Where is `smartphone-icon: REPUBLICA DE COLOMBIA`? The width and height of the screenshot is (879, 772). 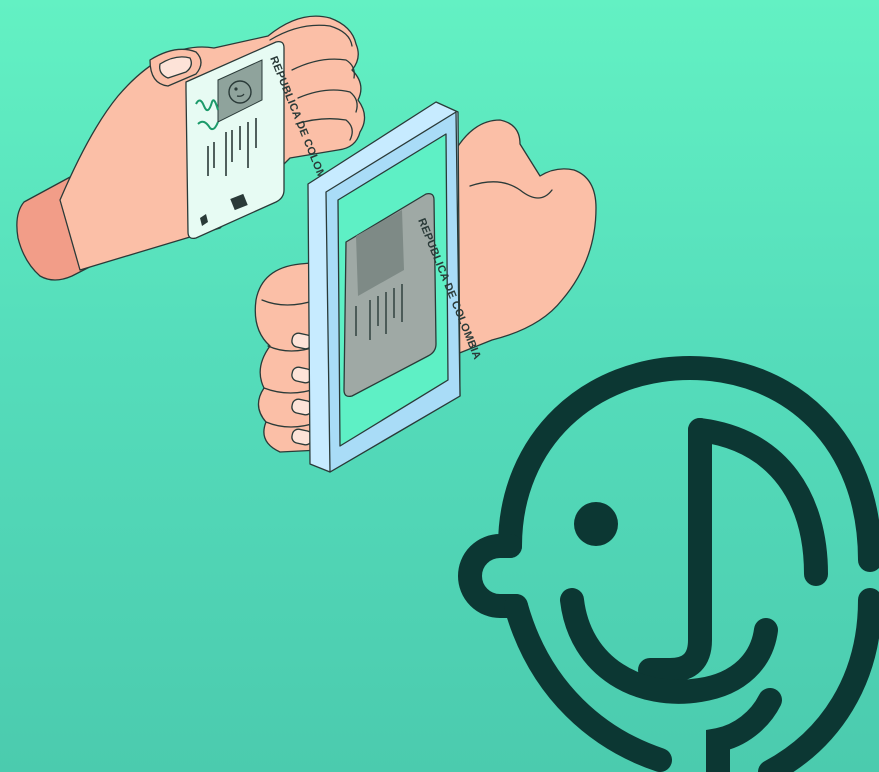
smartphone-icon: REPUBLICA DE COLOMBIA is located at coordinates (395, 287).